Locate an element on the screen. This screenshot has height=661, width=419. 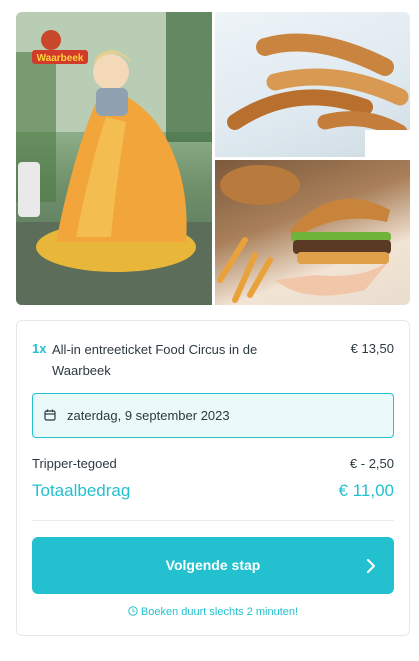
photo-churros is located at coordinates (312, 84).